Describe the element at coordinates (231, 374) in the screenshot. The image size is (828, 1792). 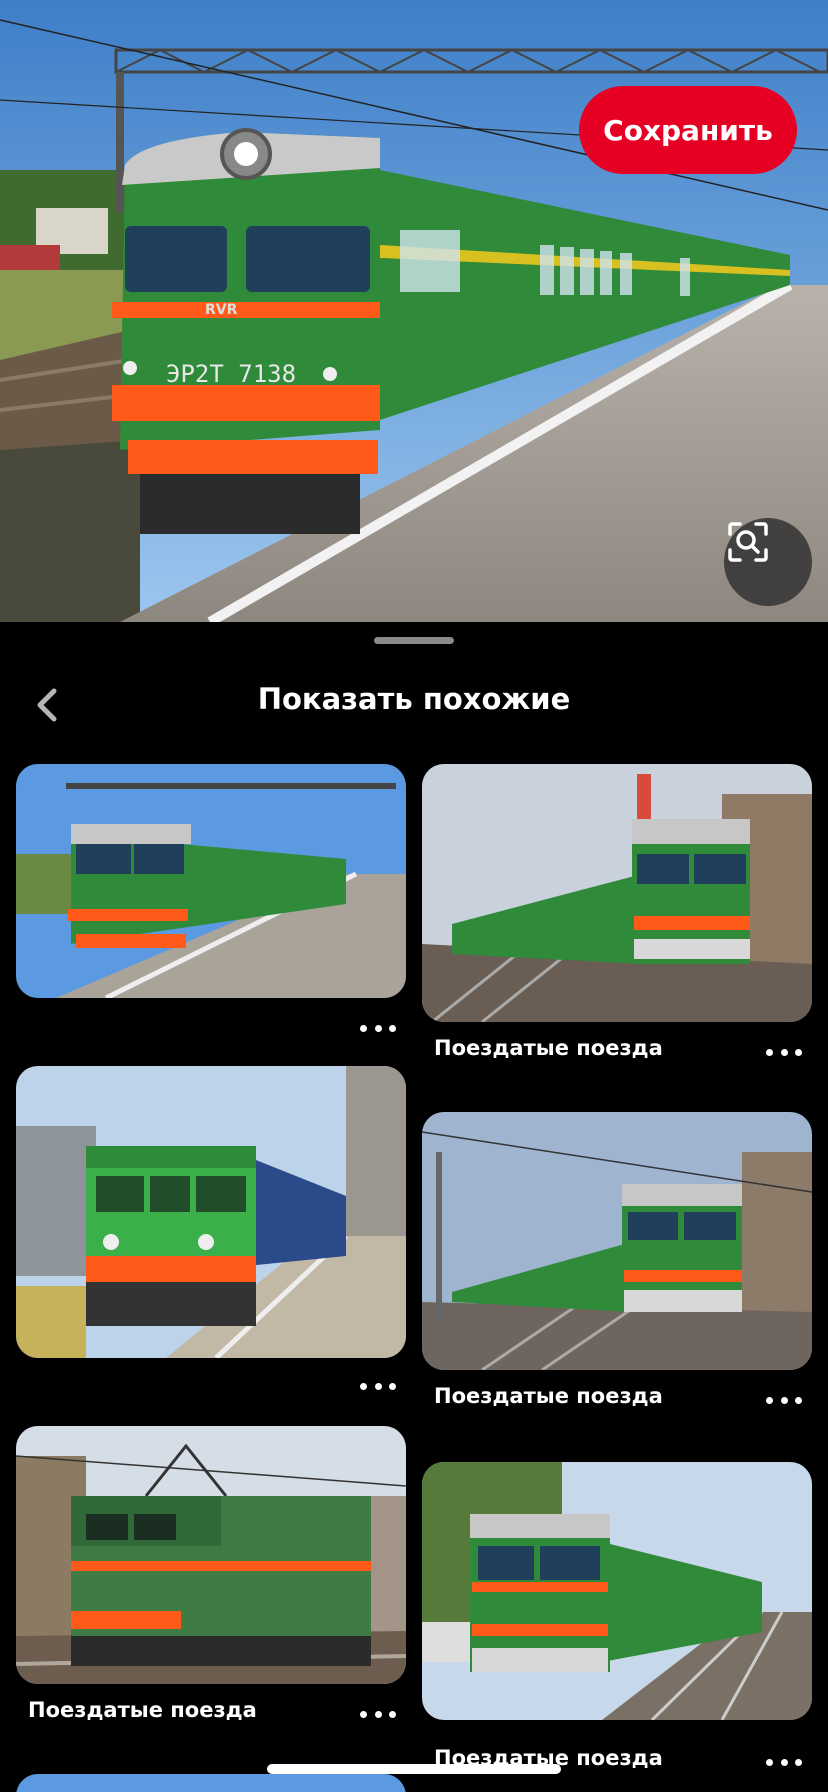
I see `train-number-text: ЭР2Т 7138` at that location.